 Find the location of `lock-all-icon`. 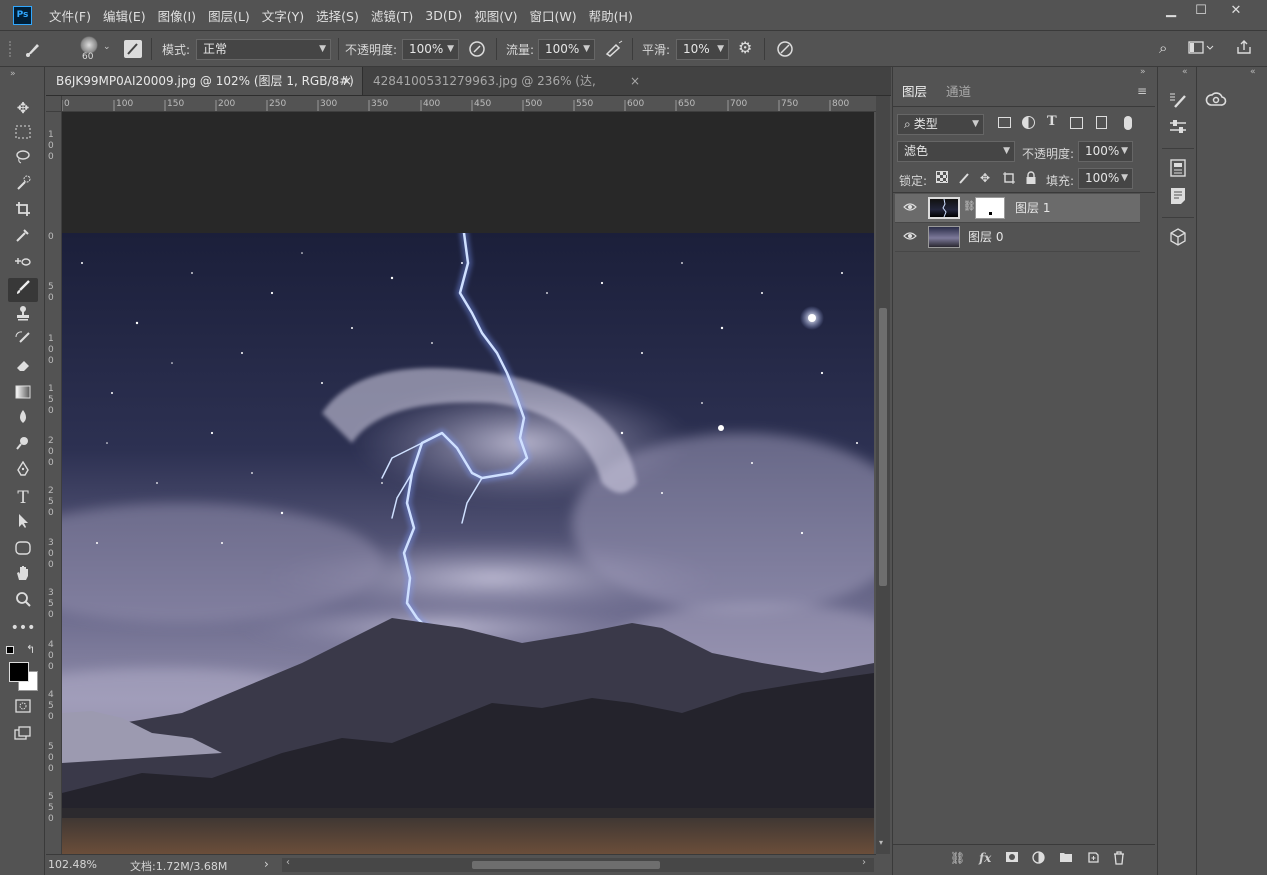

lock-all-icon is located at coordinates (1031, 179).